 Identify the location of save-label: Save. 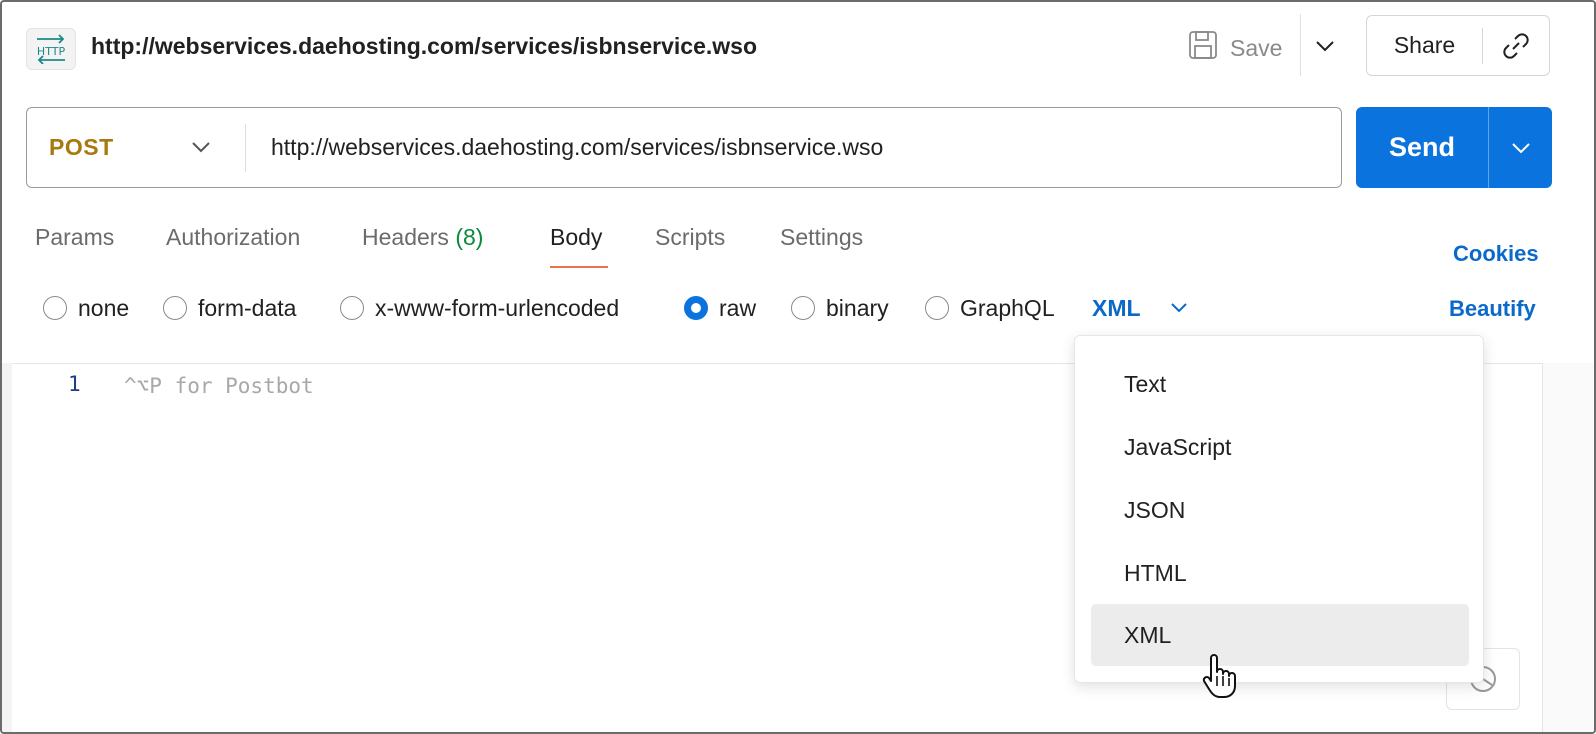
(1256, 47).